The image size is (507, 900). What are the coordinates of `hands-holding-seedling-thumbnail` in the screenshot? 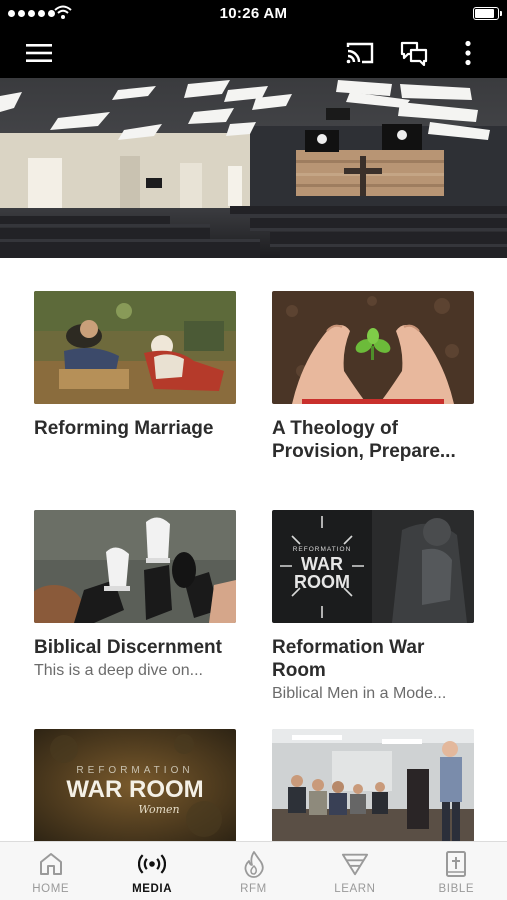 It's located at (373, 347).